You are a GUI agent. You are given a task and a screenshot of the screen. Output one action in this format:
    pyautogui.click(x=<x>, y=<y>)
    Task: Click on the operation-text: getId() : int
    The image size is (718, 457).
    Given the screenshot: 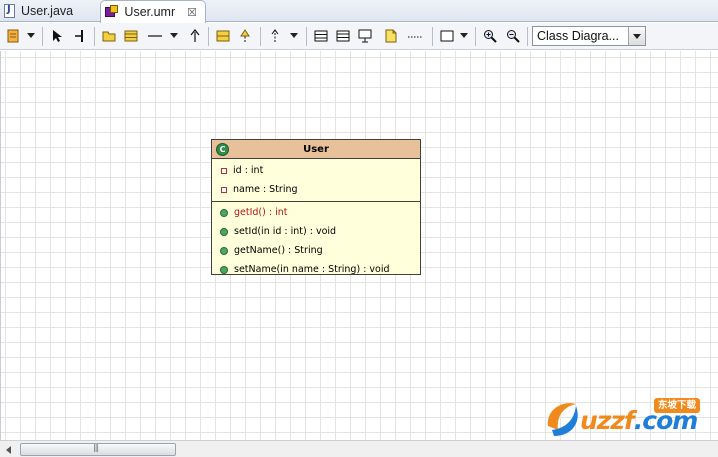 What is the action you would take?
    pyautogui.click(x=261, y=212)
    